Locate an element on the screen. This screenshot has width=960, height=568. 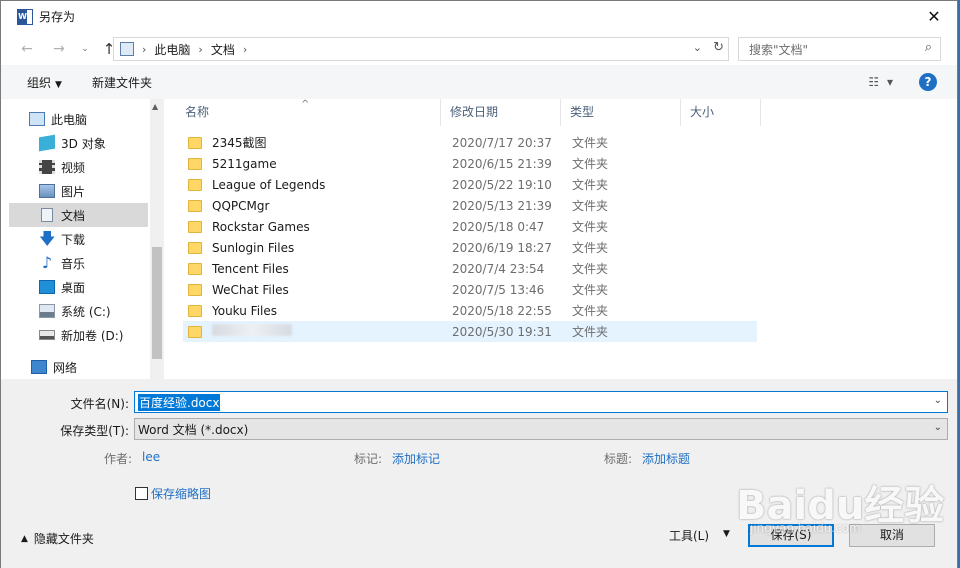
new-folder-button: 新建文件夹 is located at coordinates (122, 82).